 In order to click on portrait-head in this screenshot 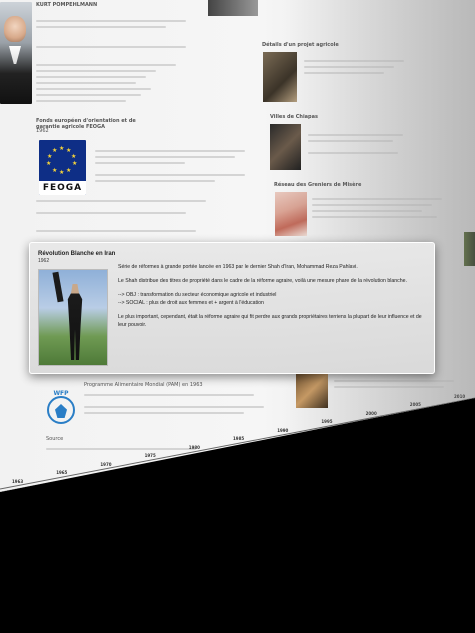, I will do `click(15, 29)`.